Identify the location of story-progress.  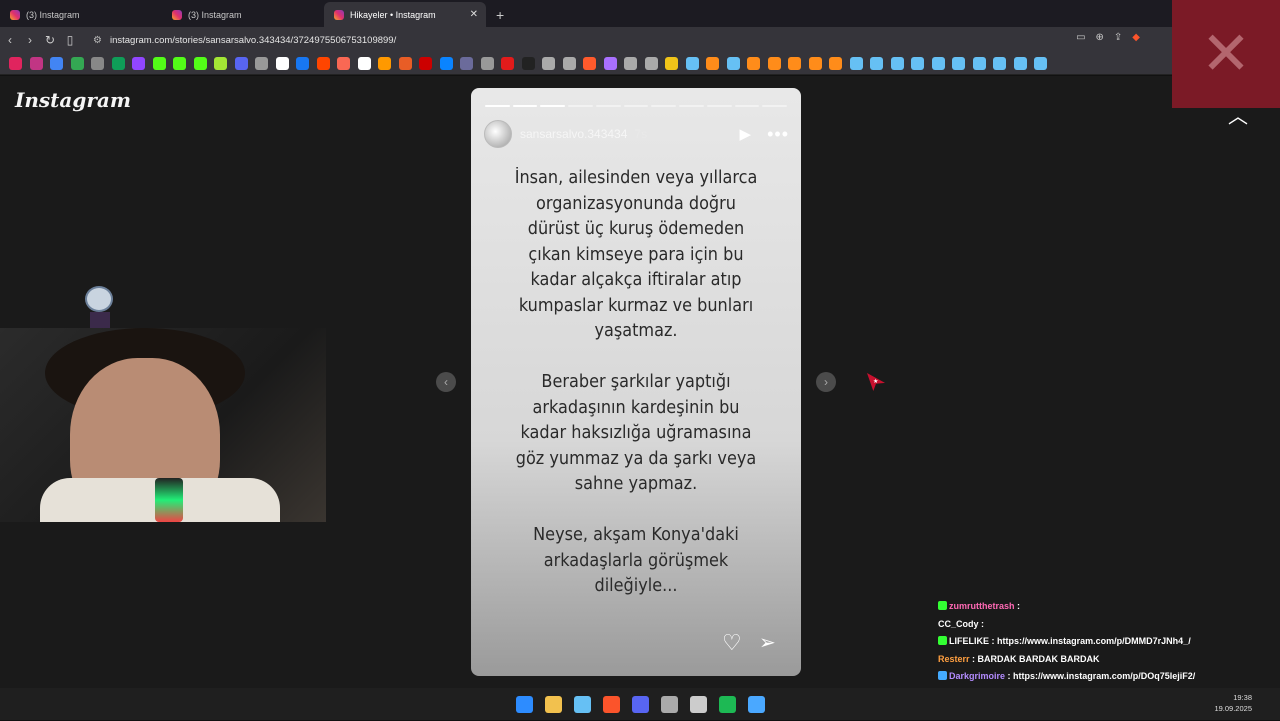
(636, 106).